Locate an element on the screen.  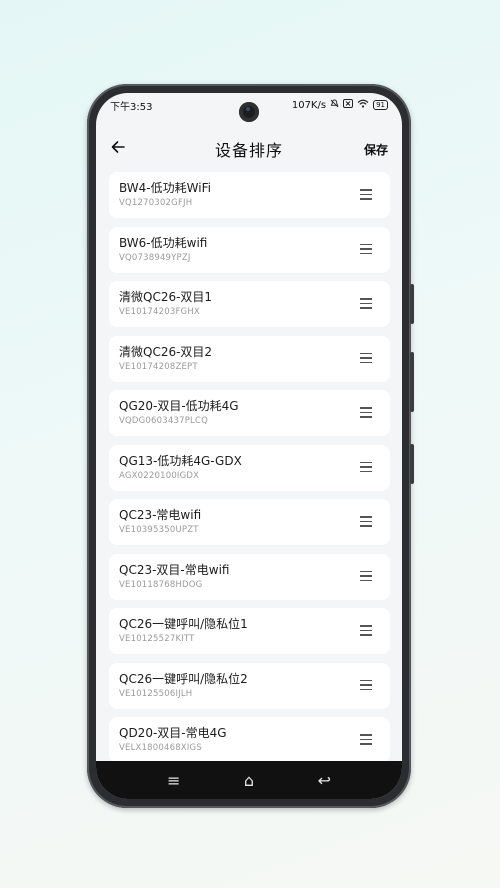
device-item: QD20-双目-常电4G VELX1800468XIGS is located at coordinates (249, 740).